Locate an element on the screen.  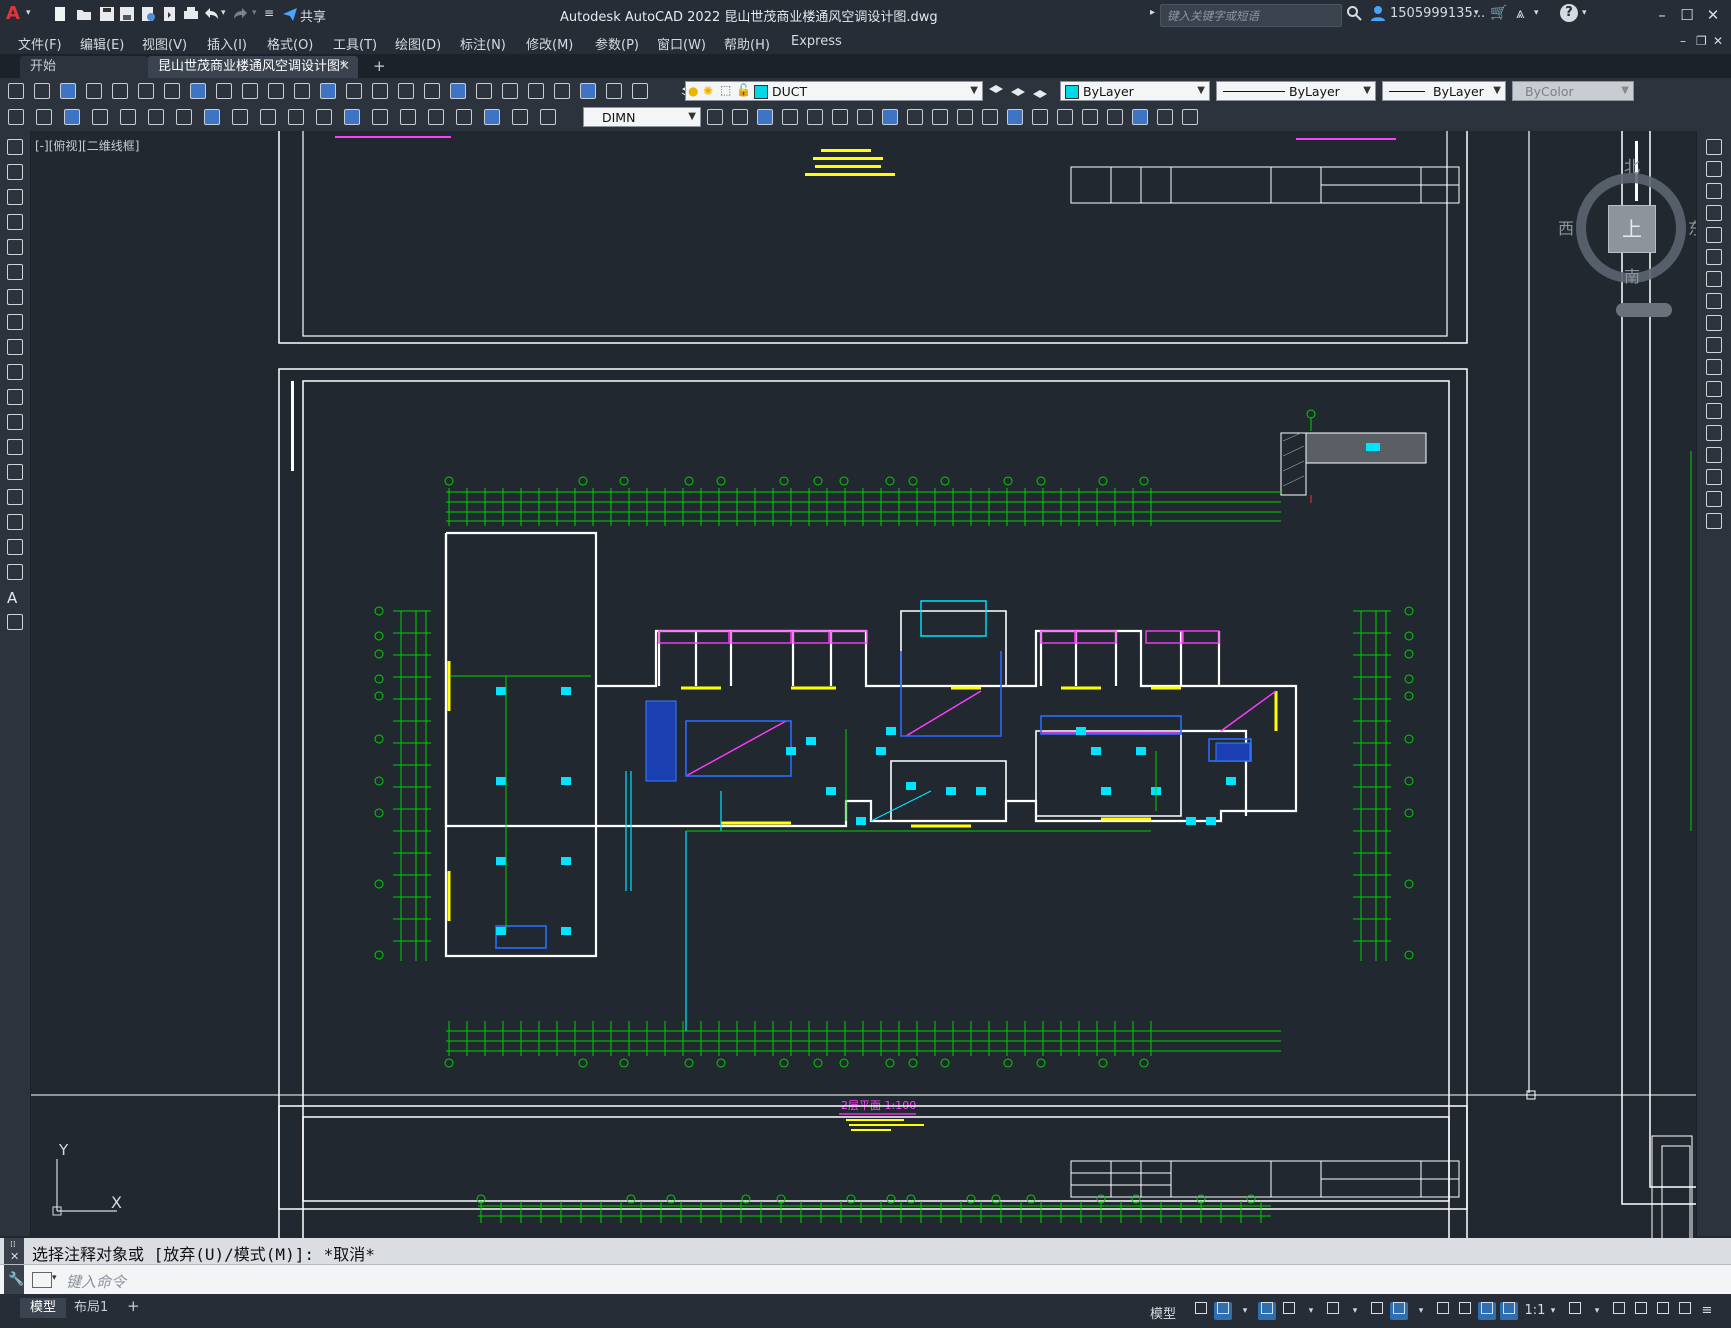
hatch-icon is located at coordinates (15, 497).